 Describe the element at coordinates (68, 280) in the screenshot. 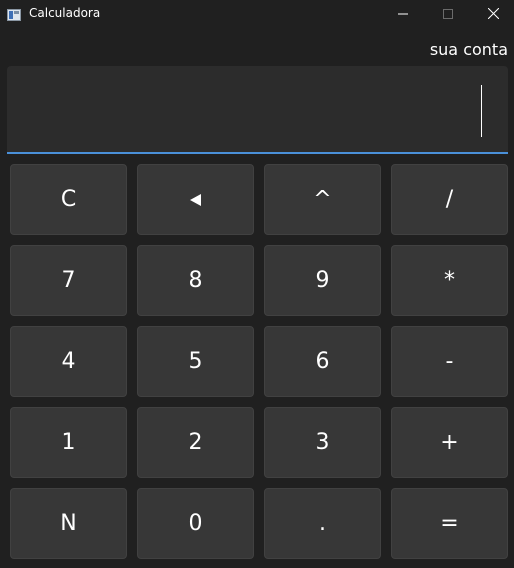

I see `digit-7-button: 7` at that location.